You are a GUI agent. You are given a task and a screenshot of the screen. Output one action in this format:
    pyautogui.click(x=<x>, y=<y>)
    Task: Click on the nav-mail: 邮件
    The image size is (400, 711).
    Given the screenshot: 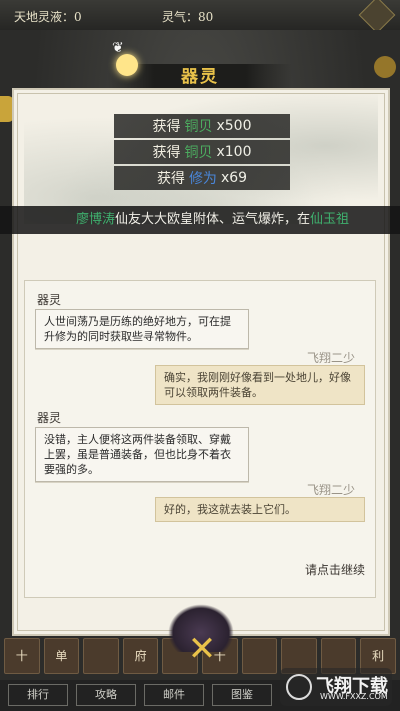 What is the action you would take?
    pyautogui.click(x=174, y=695)
    